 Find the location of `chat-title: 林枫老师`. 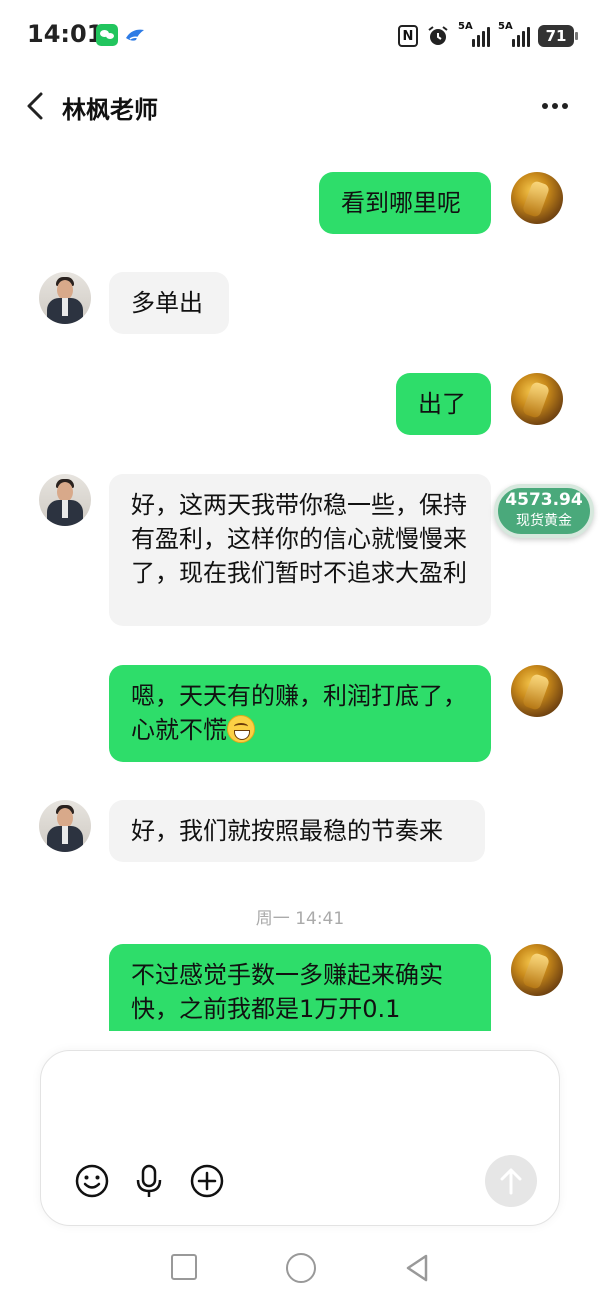

chat-title: 林枫老师 is located at coordinates (110, 110).